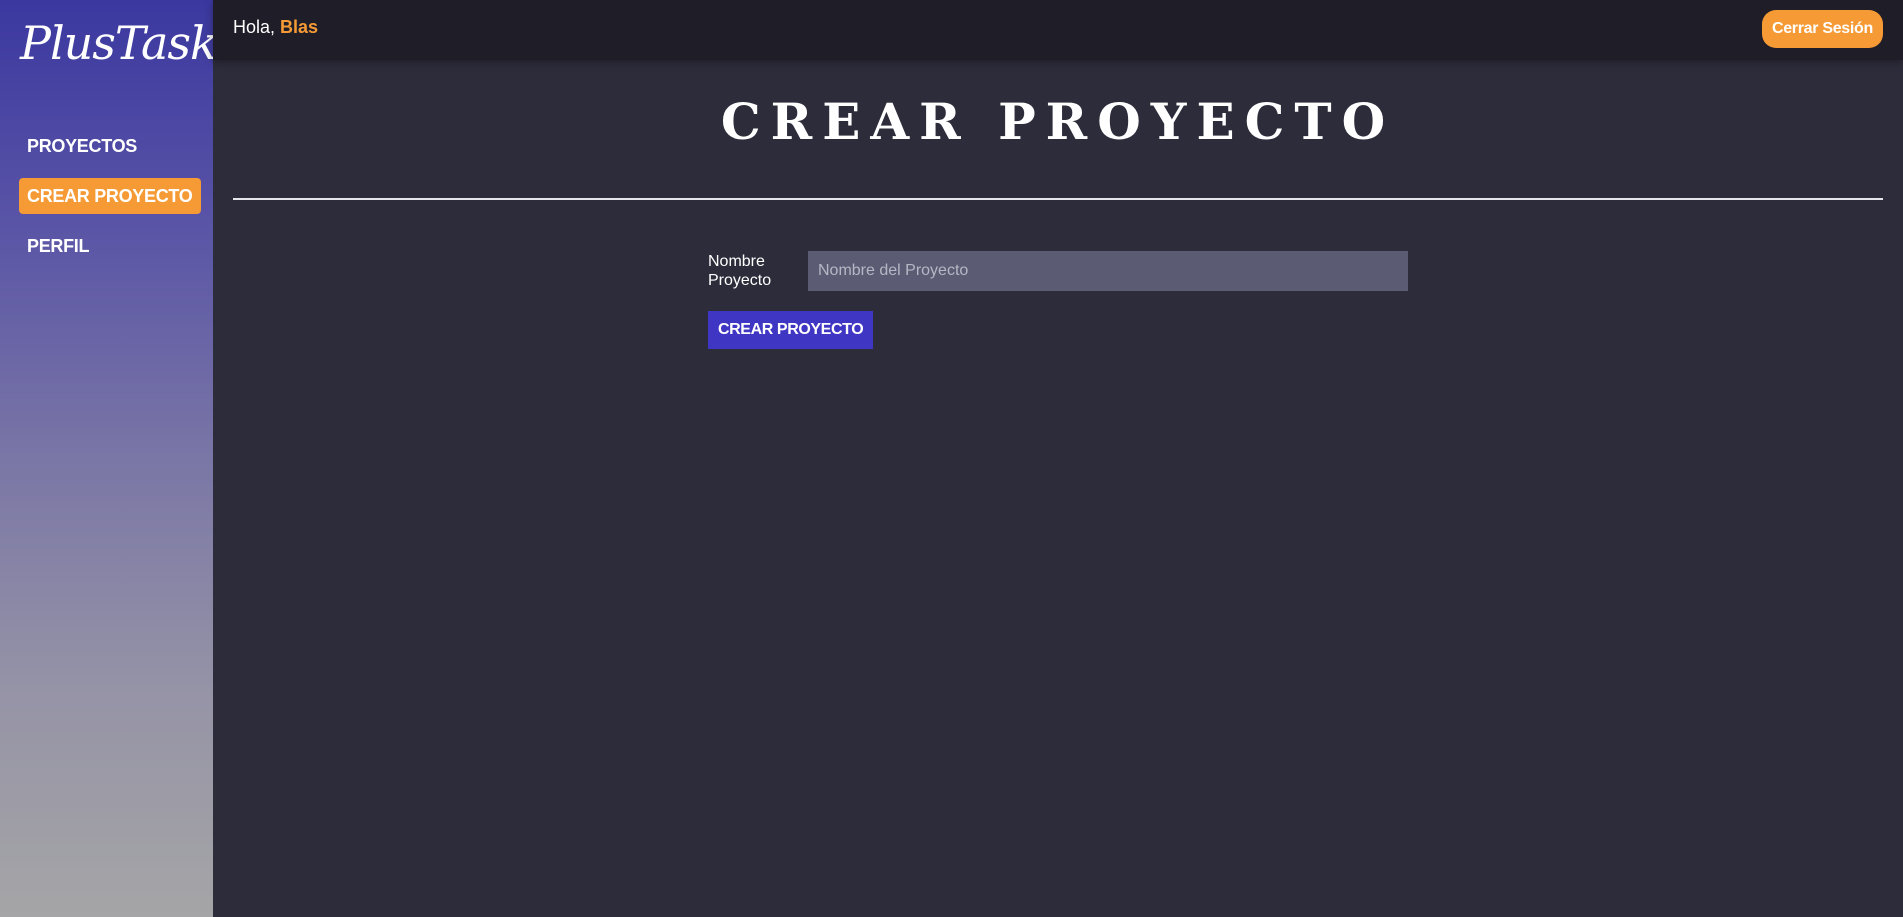 The height and width of the screenshot is (917, 1903). I want to click on page-title: CREAR PROYECTO, so click(1058, 121).